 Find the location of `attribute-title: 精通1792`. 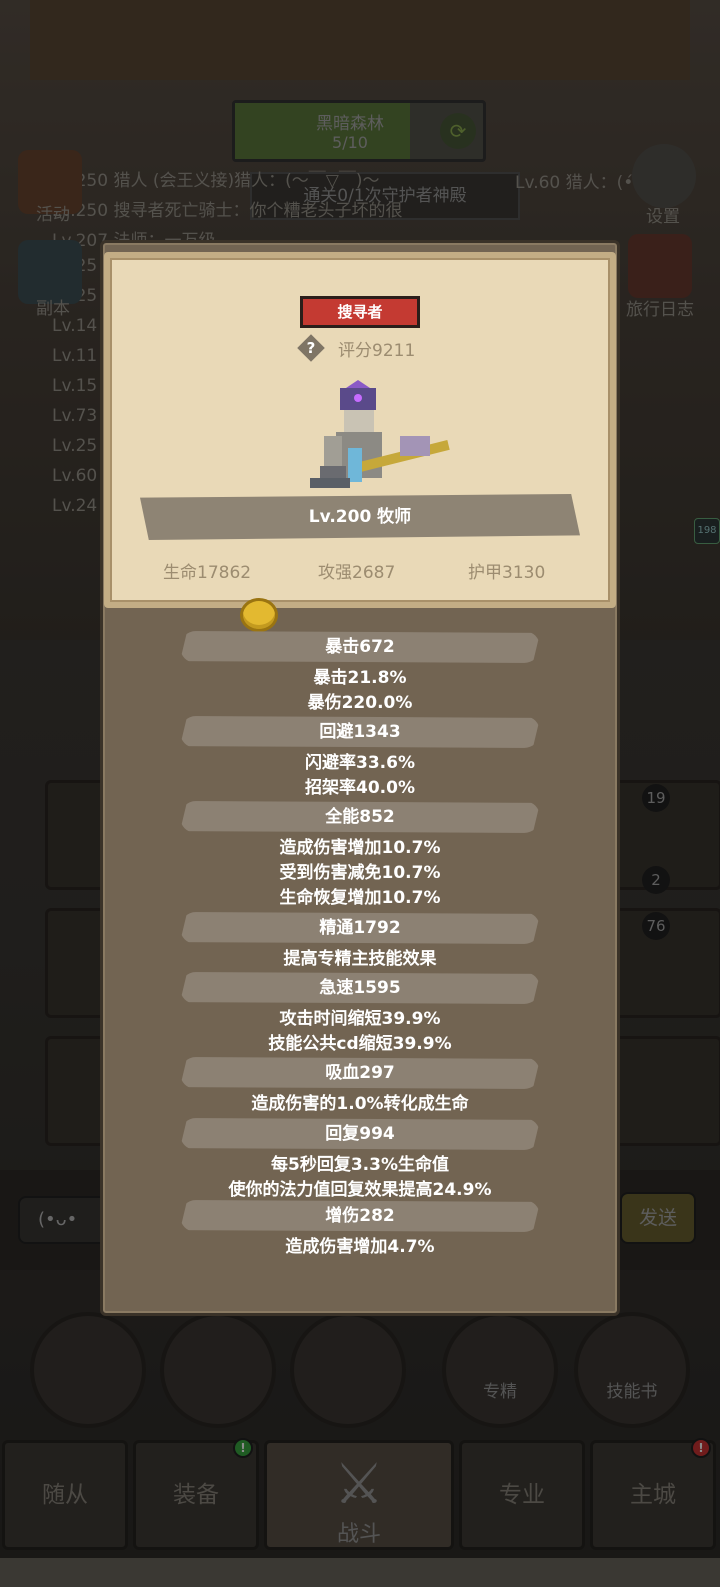

attribute-title: 精通1792 is located at coordinates (360, 928).